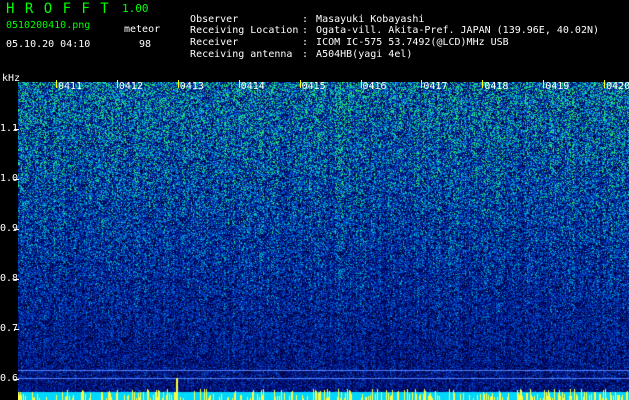  Describe the element at coordinates (435, 86) in the screenshot. I see `time-label: 0417` at that location.